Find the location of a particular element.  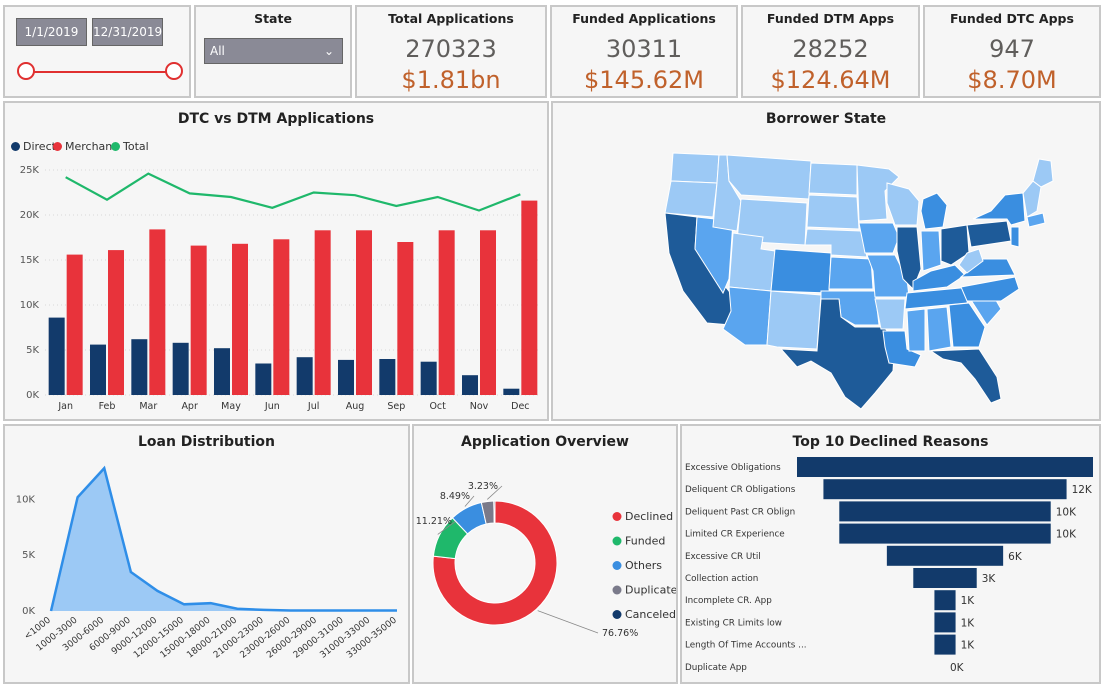

x-tick-label: Apr is located at coordinates (189, 406).